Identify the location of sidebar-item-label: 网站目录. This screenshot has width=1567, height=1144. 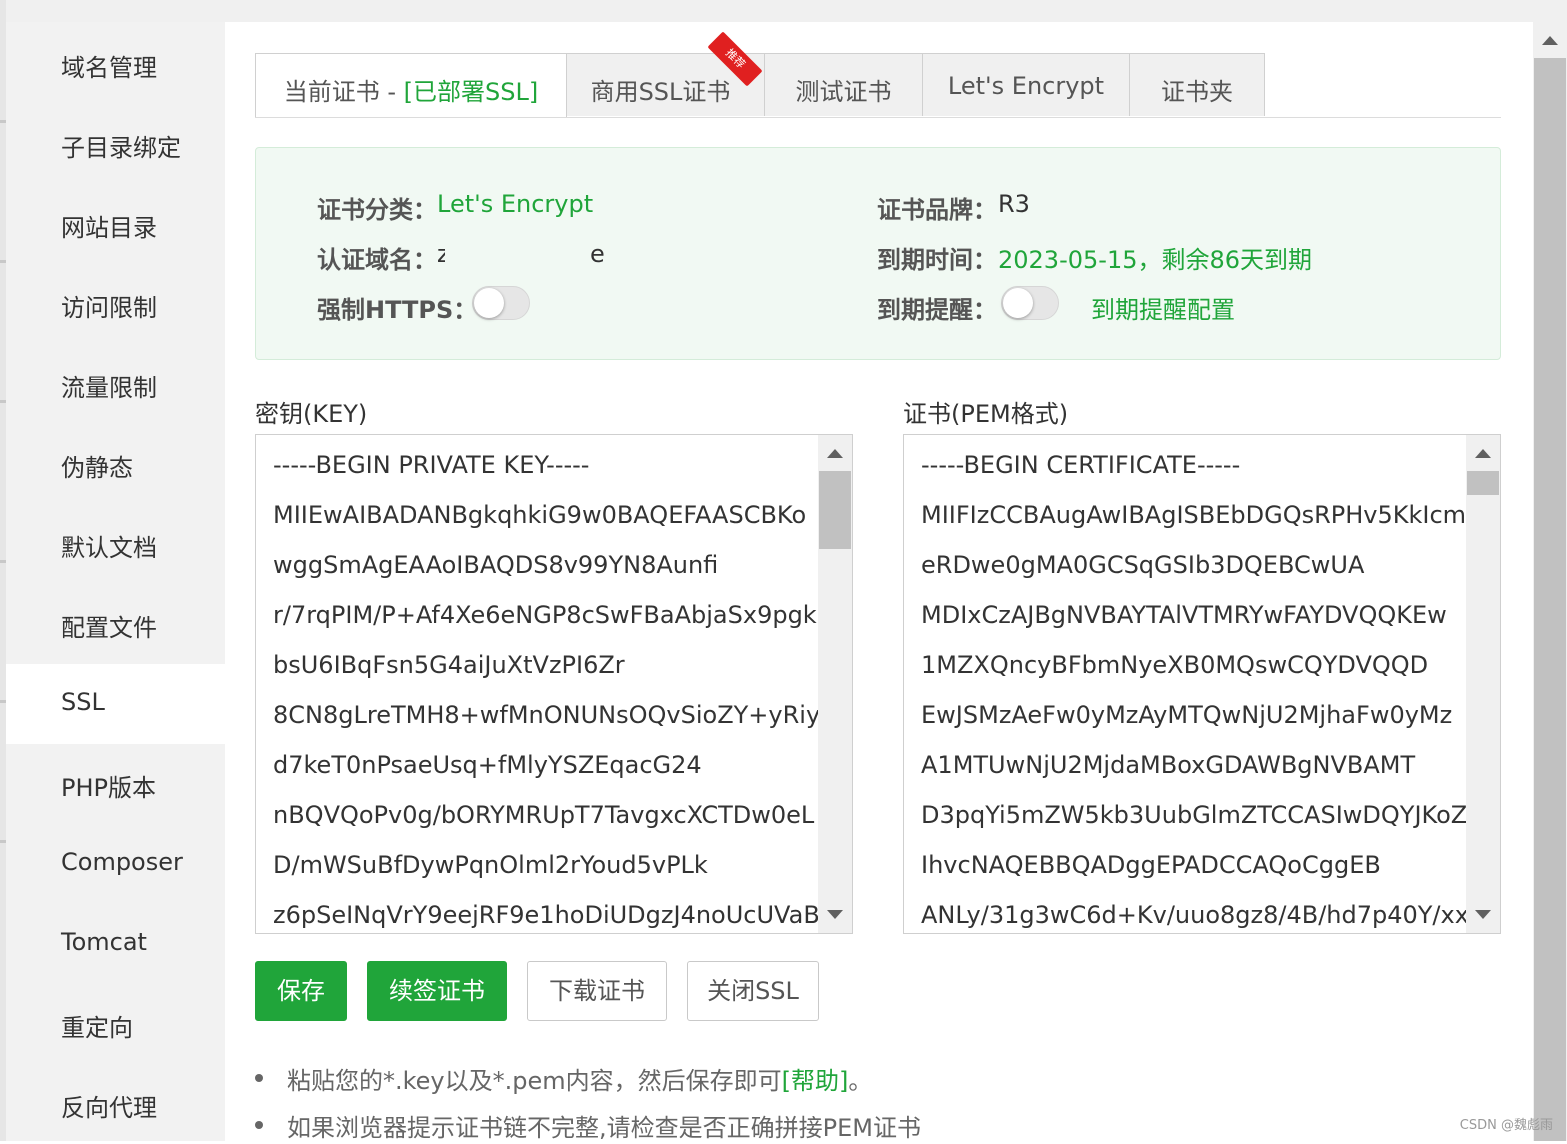
(109, 228).